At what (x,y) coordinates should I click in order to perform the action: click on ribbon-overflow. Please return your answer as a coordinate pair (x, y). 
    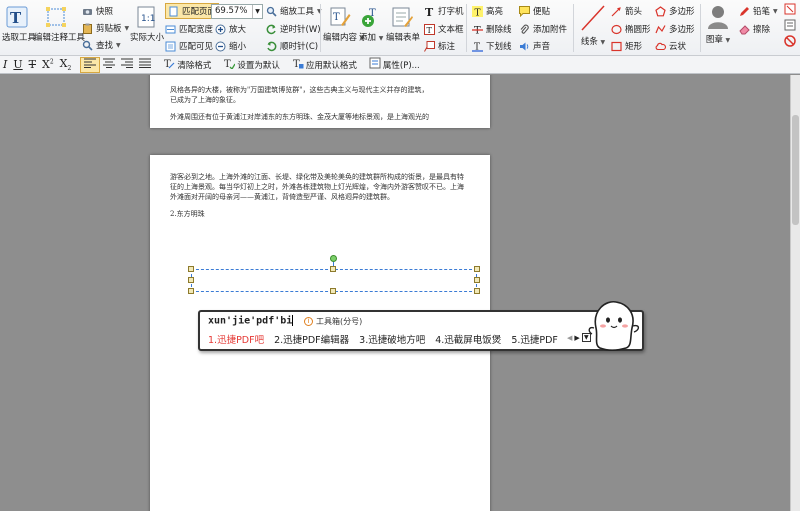
    Looking at the image, I should click on (791, 28).